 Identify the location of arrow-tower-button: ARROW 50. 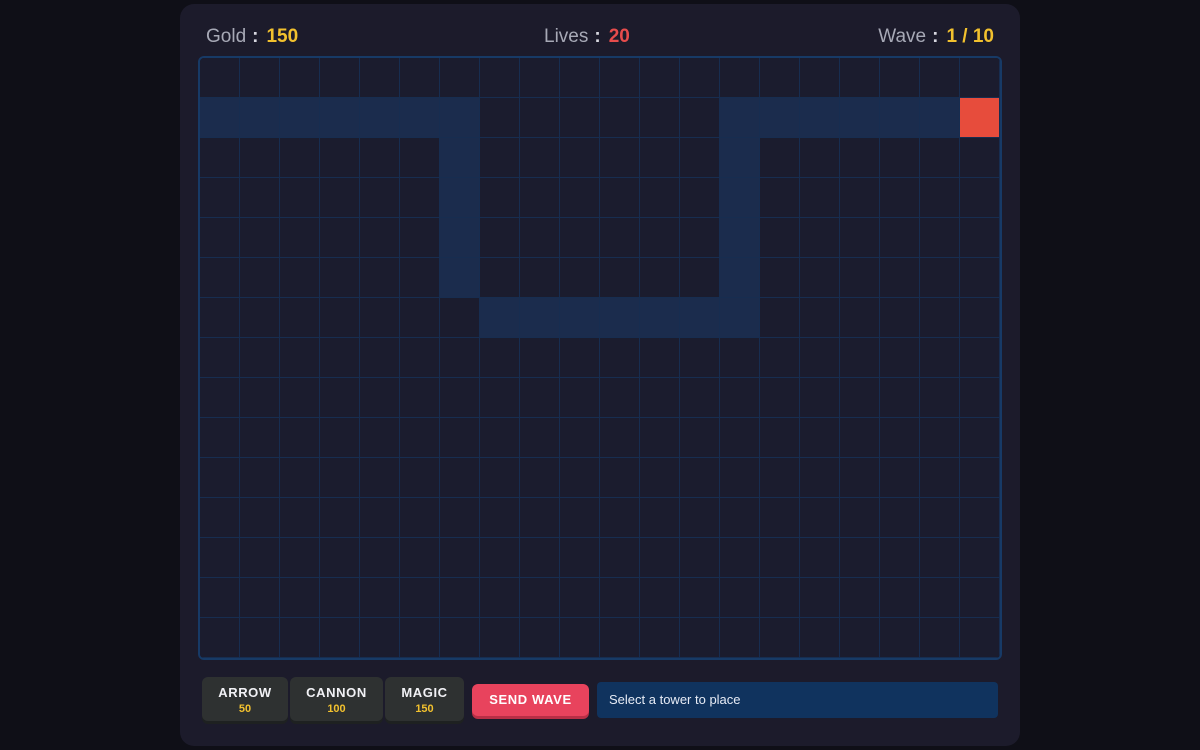
(245, 699).